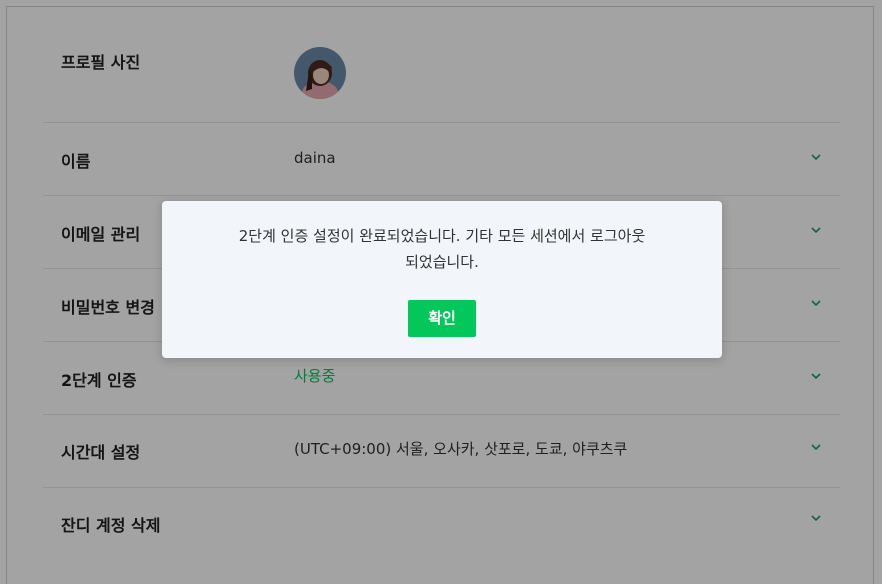 Image resolution: width=882 pixels, height=584 pixels. What do you see at coordinates (442, 262) in the screenshot?
I see `dialog-message-line2: 되었습니다.` at bounding box center [442, 262].